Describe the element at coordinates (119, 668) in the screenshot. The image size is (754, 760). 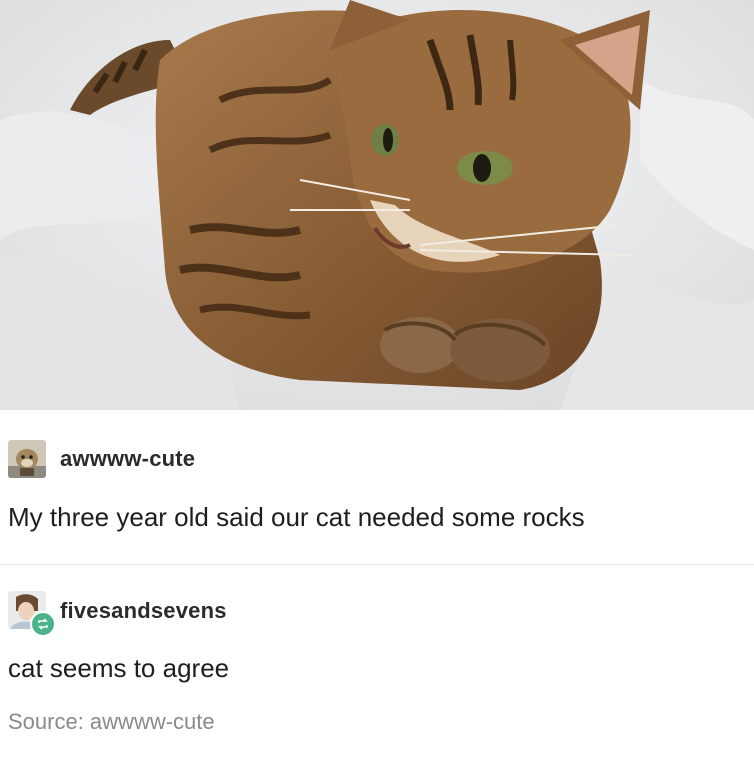
I see `reblog-text: cat seems to agree` at that location.